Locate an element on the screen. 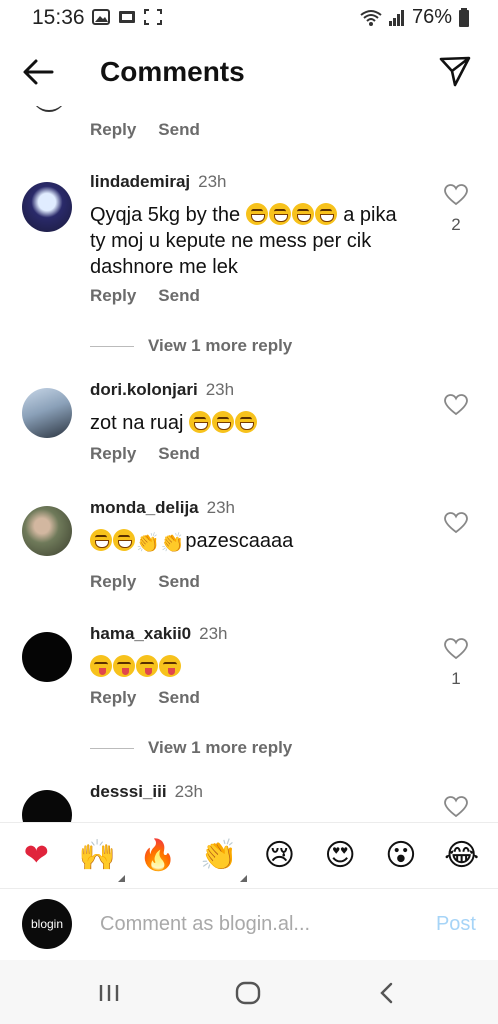 This screenshot has height=1024, width=498. system-icons: 76% is located at coordinates (415, 17).